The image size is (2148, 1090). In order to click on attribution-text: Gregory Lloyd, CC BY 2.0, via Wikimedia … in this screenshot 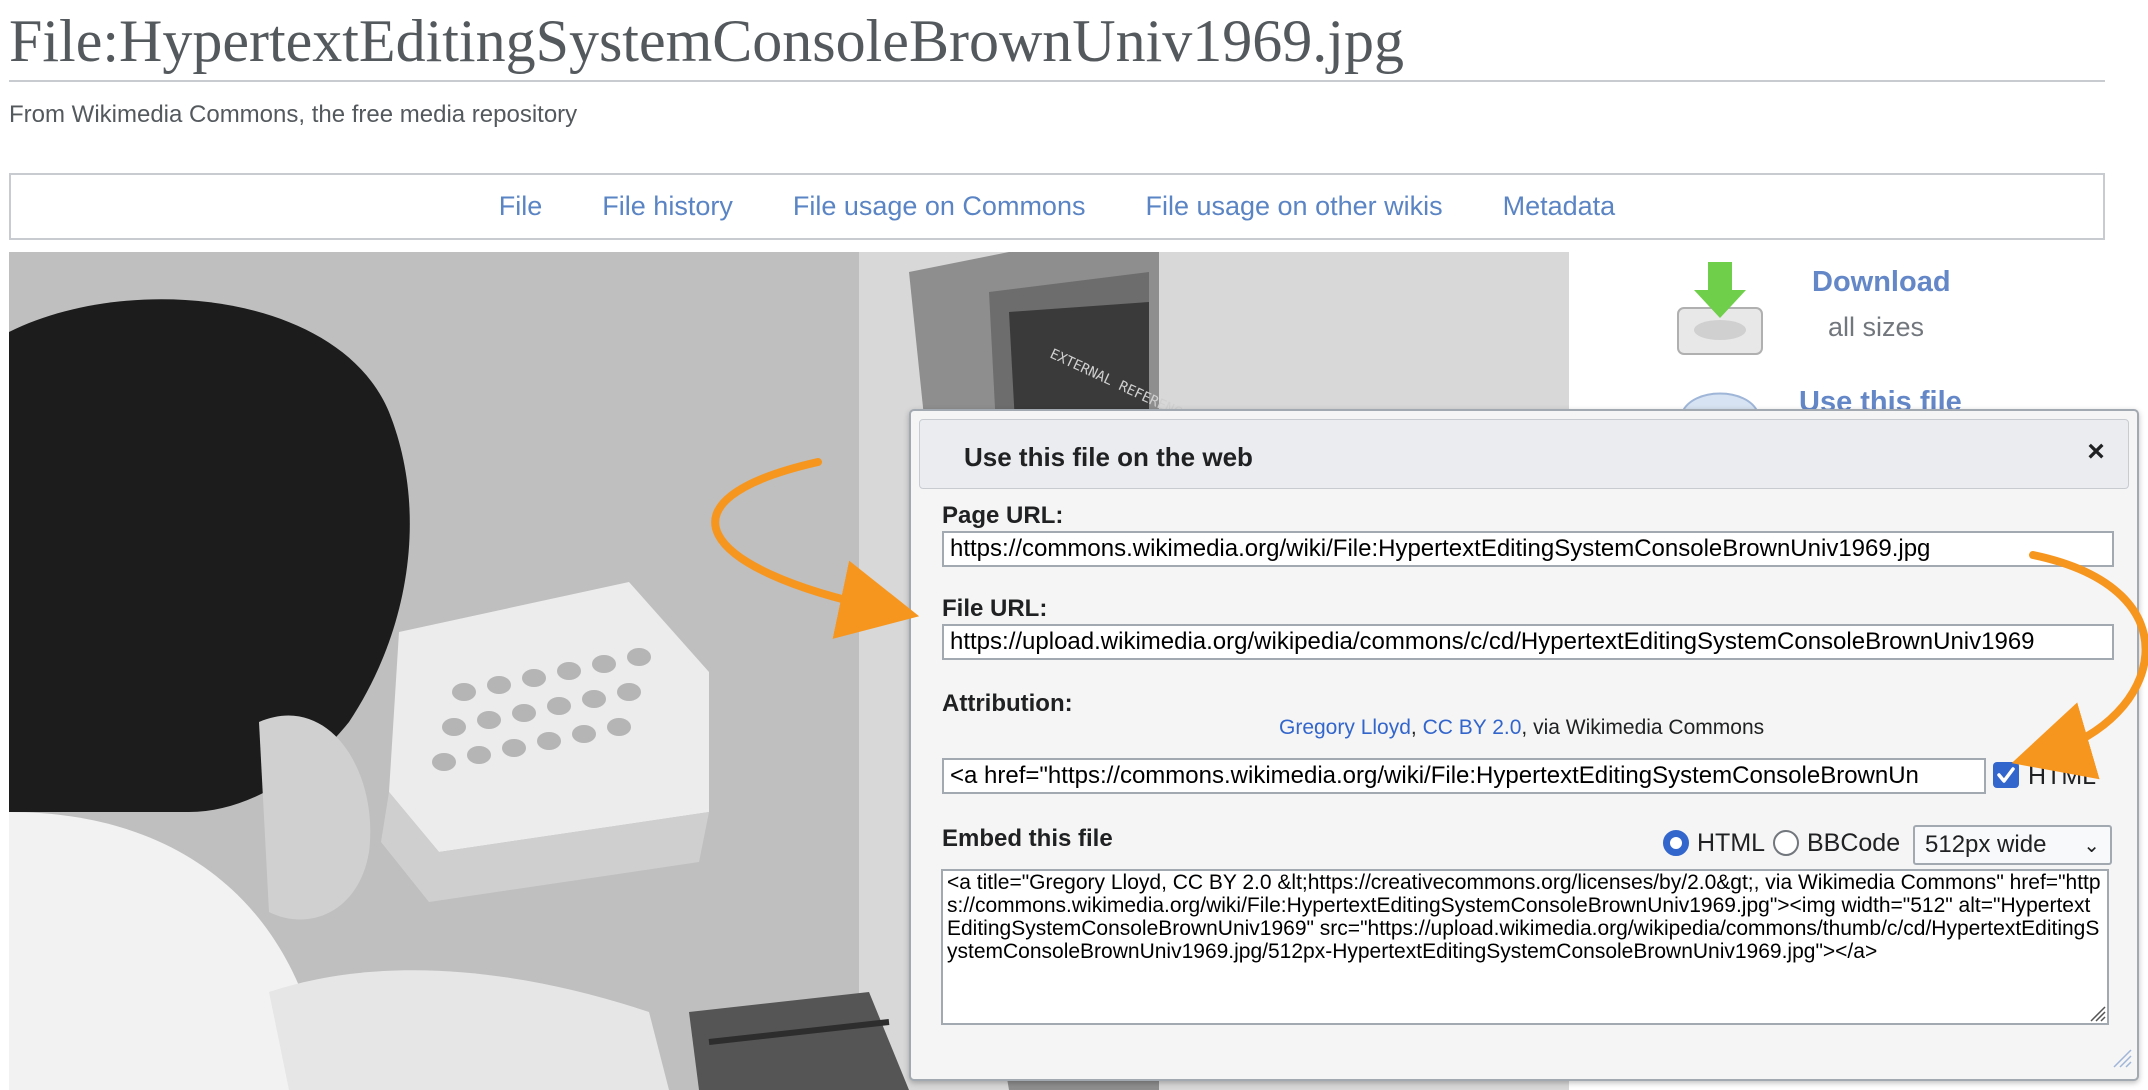, I will do `click(1521, 728)`.